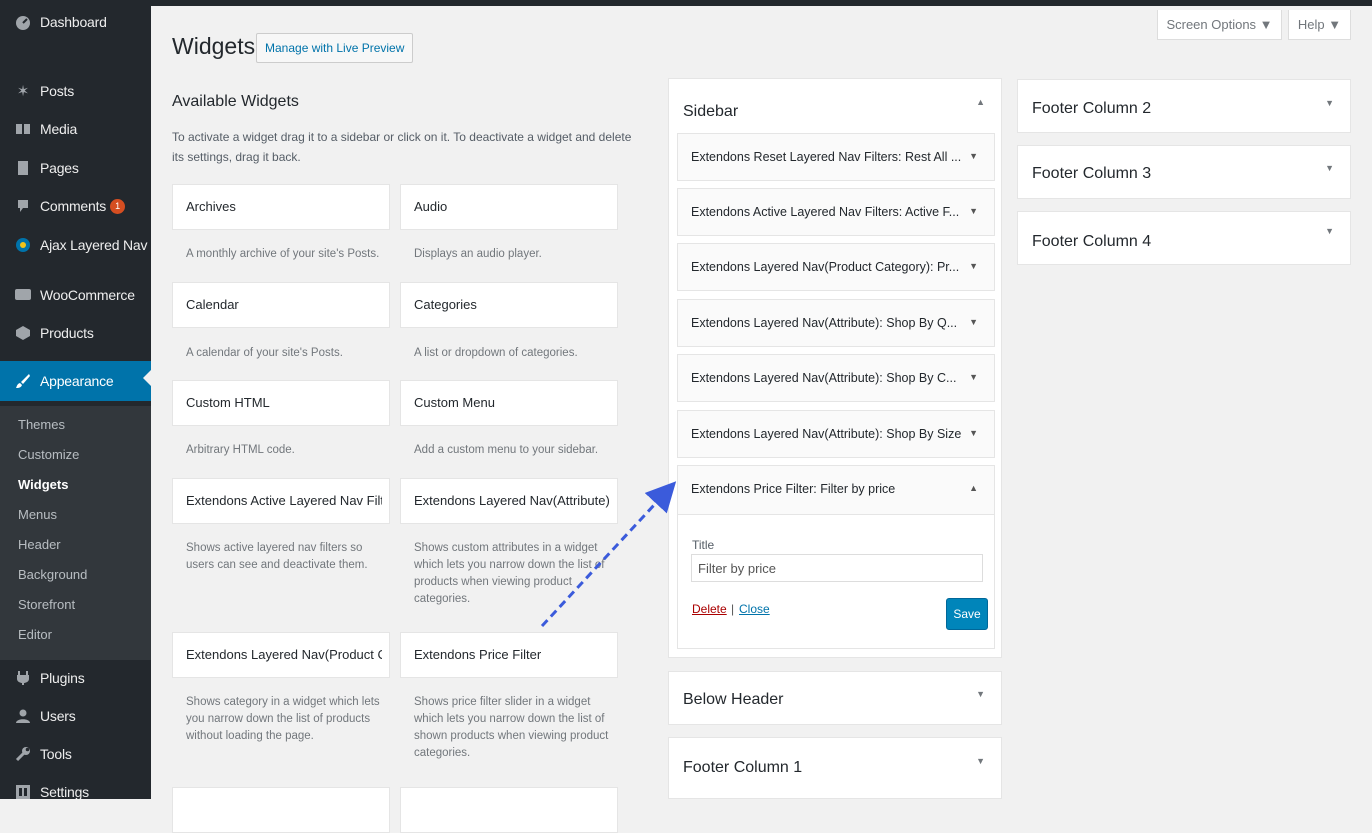 This screenshot has height=833, width=1372. I want to click on widget-area-footer-column-1: Footer Column 1 ▼, so click(835, 768).